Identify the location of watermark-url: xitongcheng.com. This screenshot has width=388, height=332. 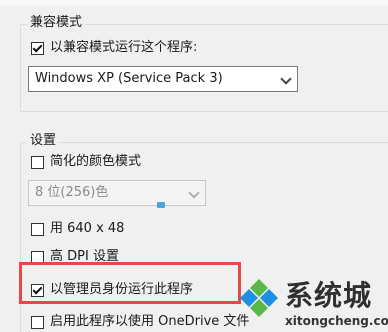
(336, 321).